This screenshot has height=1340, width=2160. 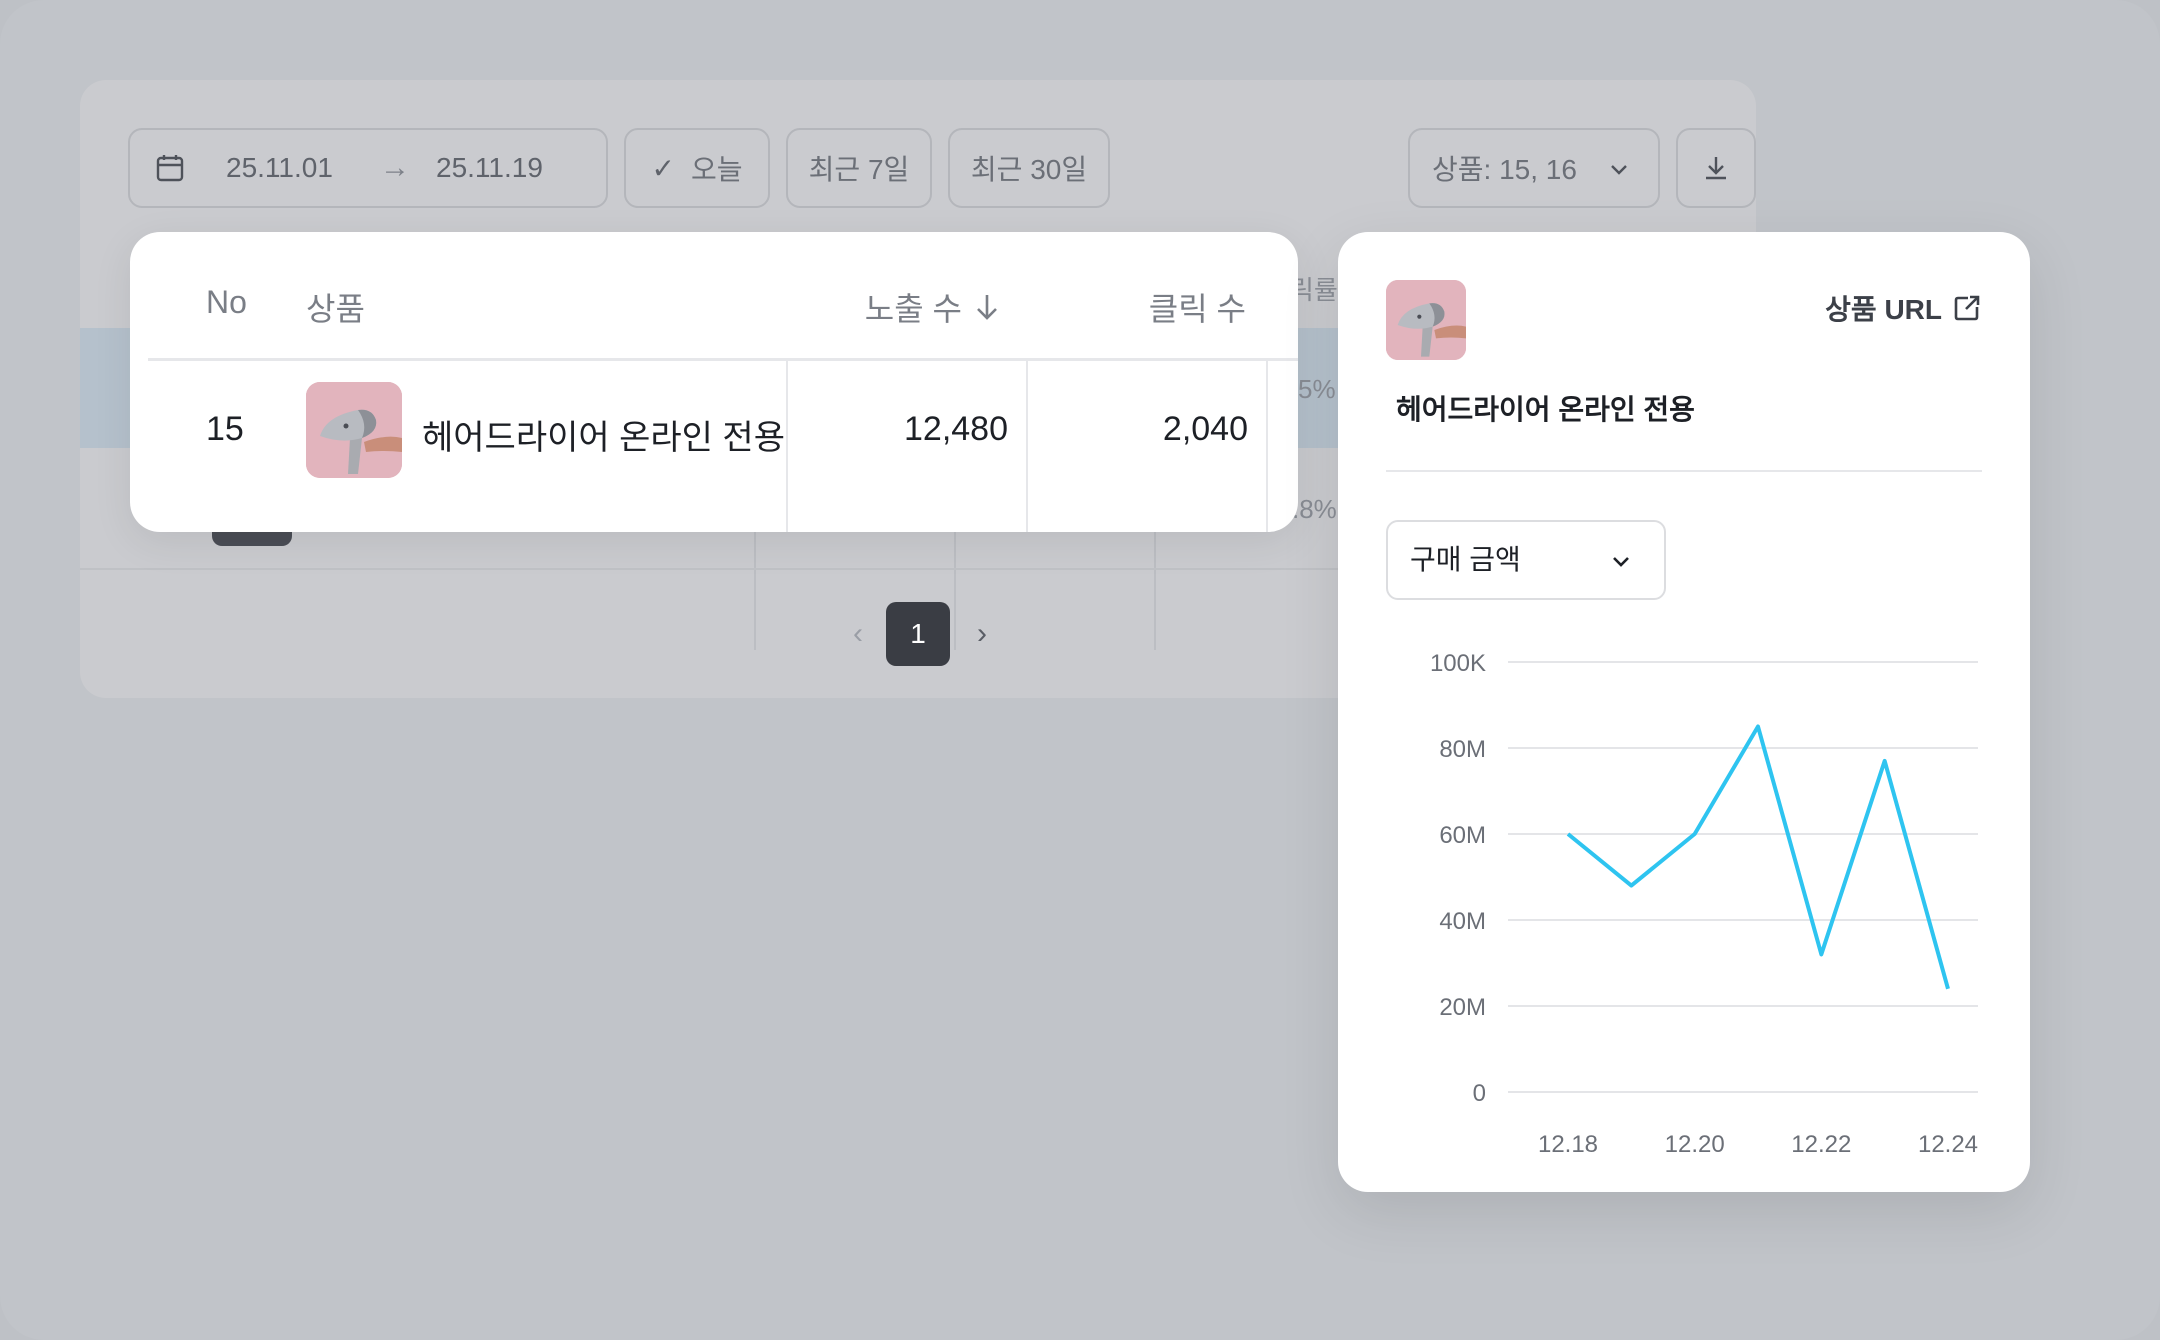 What do you see at coordinates (170, 168) in the screenshot?
I see `calendar-icon` at bounding box center [170, 168].